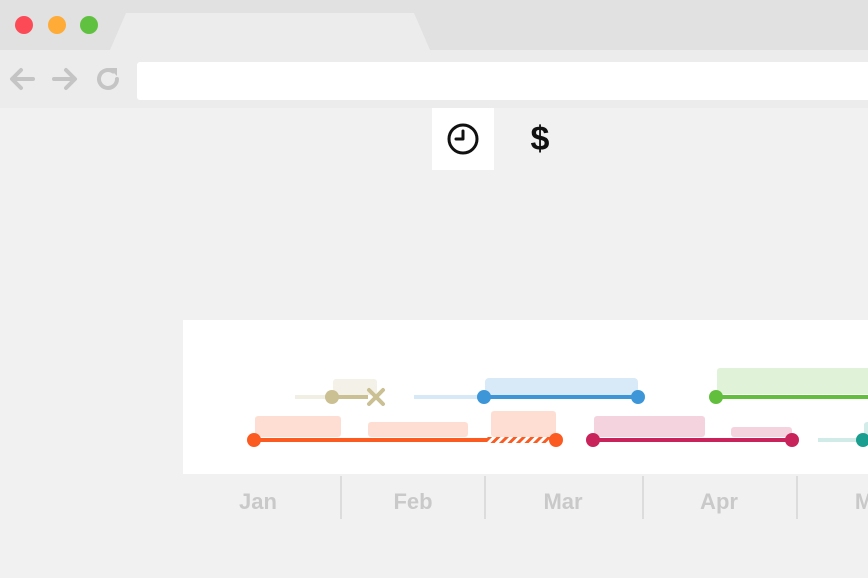  What do you see at coordinates (520, 440) in the screenshot?
I see `orange-overdue-segment` at bounding box center [520, 440].